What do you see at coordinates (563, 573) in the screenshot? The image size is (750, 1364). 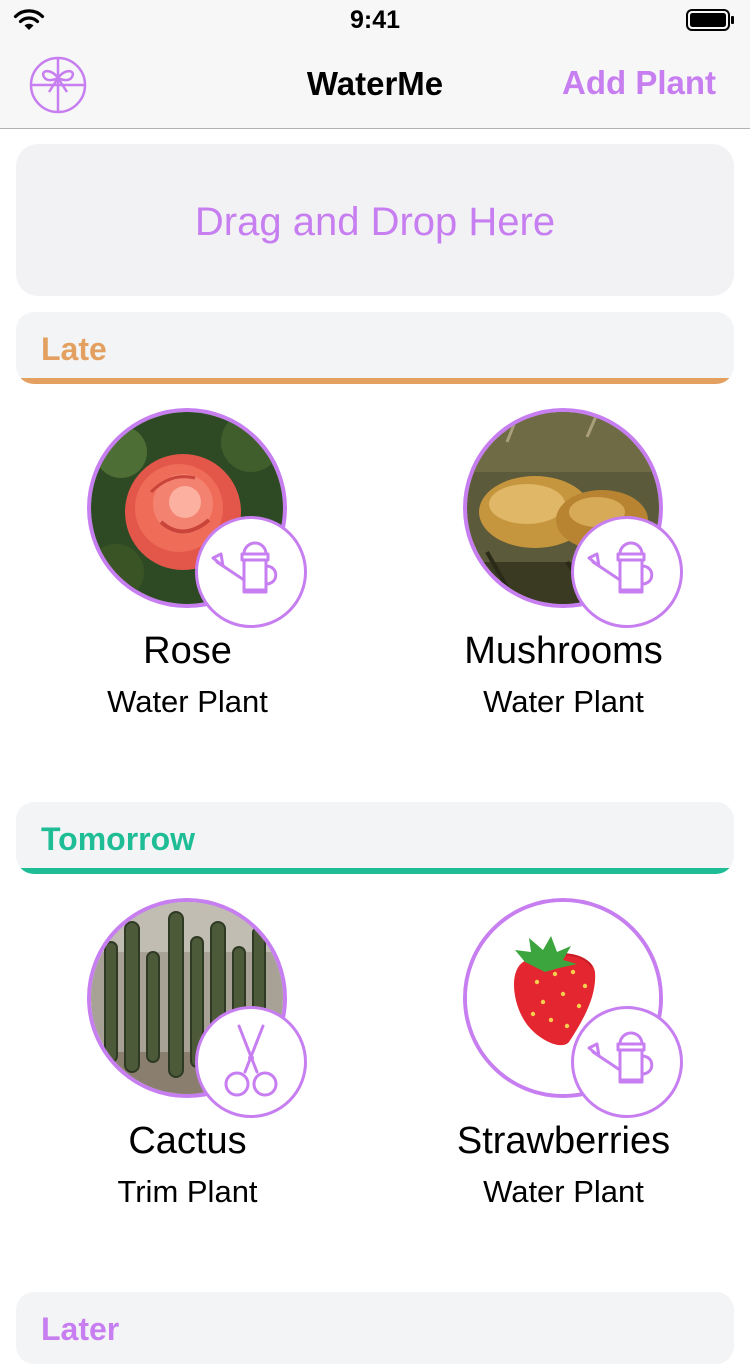 I see `plant-cell-mushrooms: Mushrooms Water Plant` at bounding box center [563, 573].